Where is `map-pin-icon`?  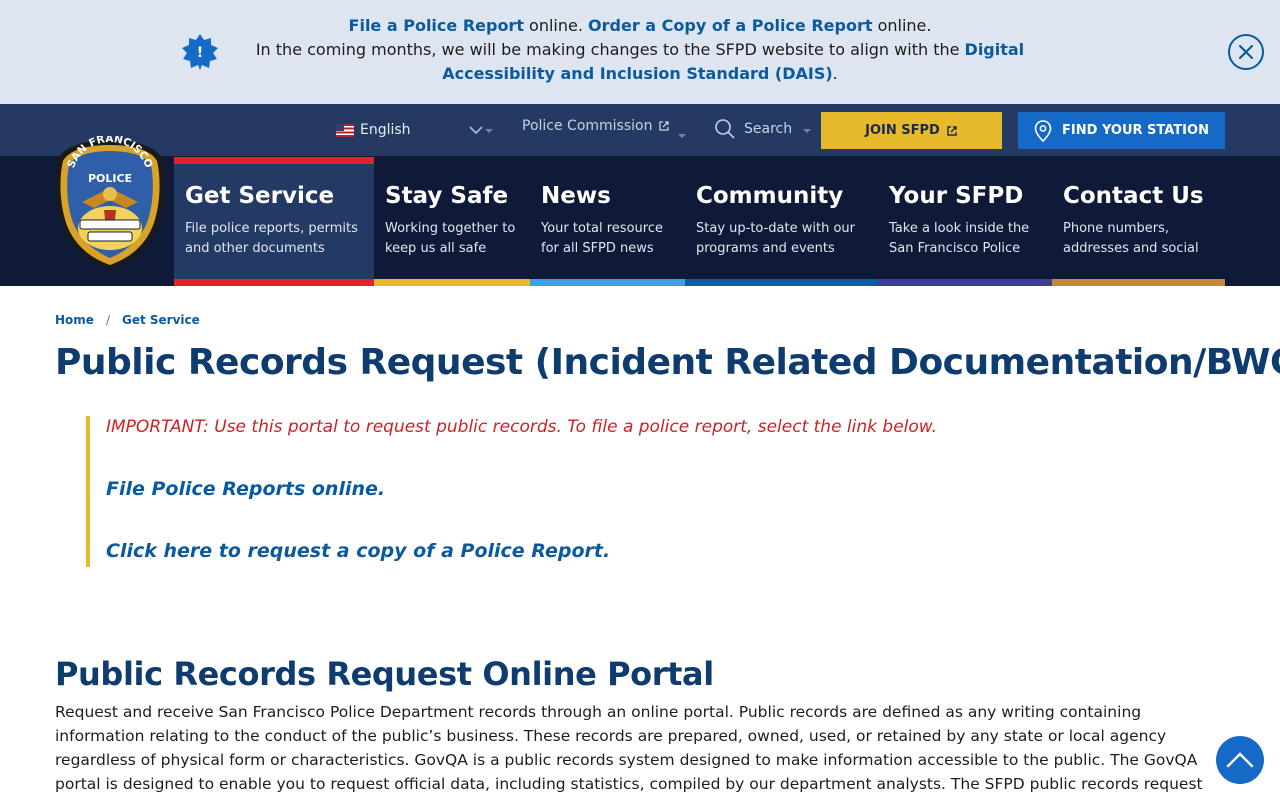 map-pin-icon is located at coordinates (1043, 130).